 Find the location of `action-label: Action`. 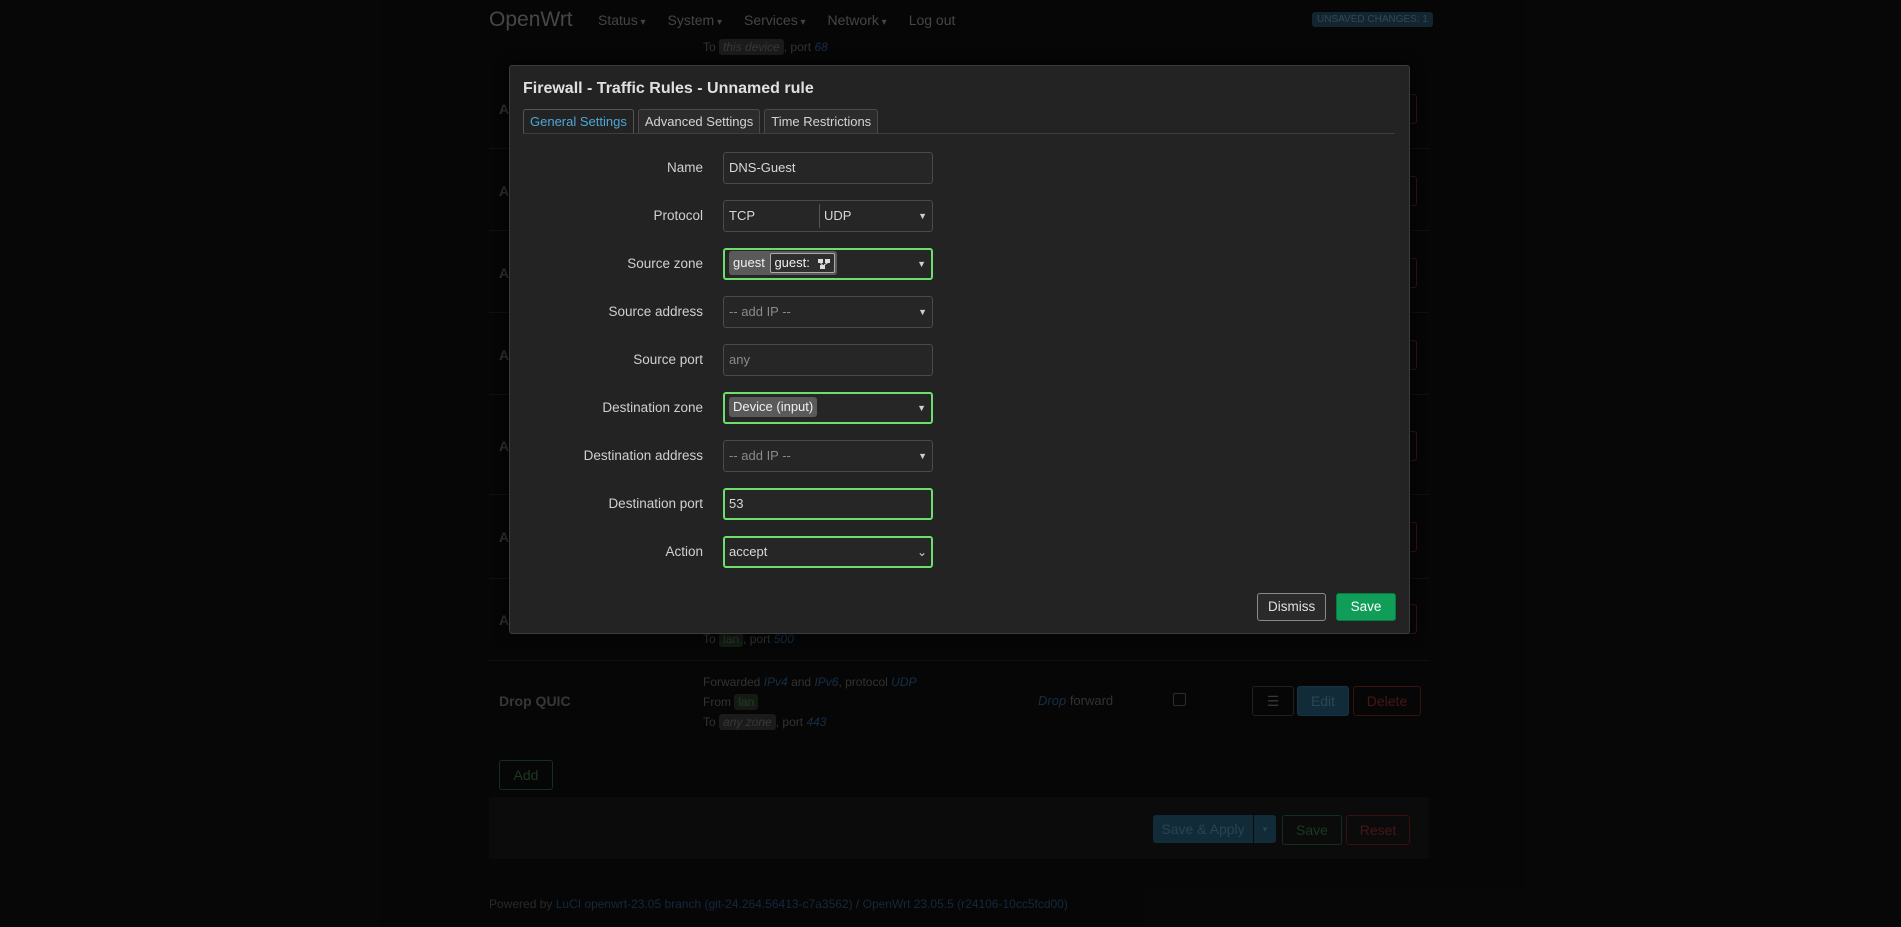

action-label: Action is located at coordinates (684, 551).